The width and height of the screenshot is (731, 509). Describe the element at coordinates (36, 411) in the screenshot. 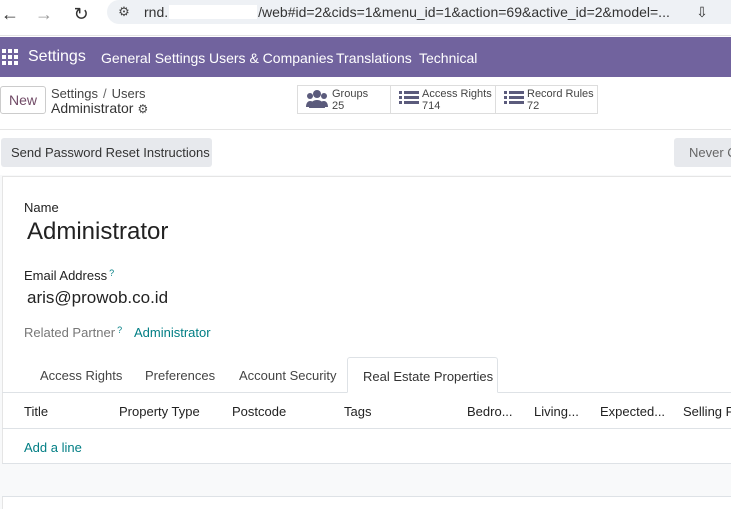

I see `column-title: Title` at that location.